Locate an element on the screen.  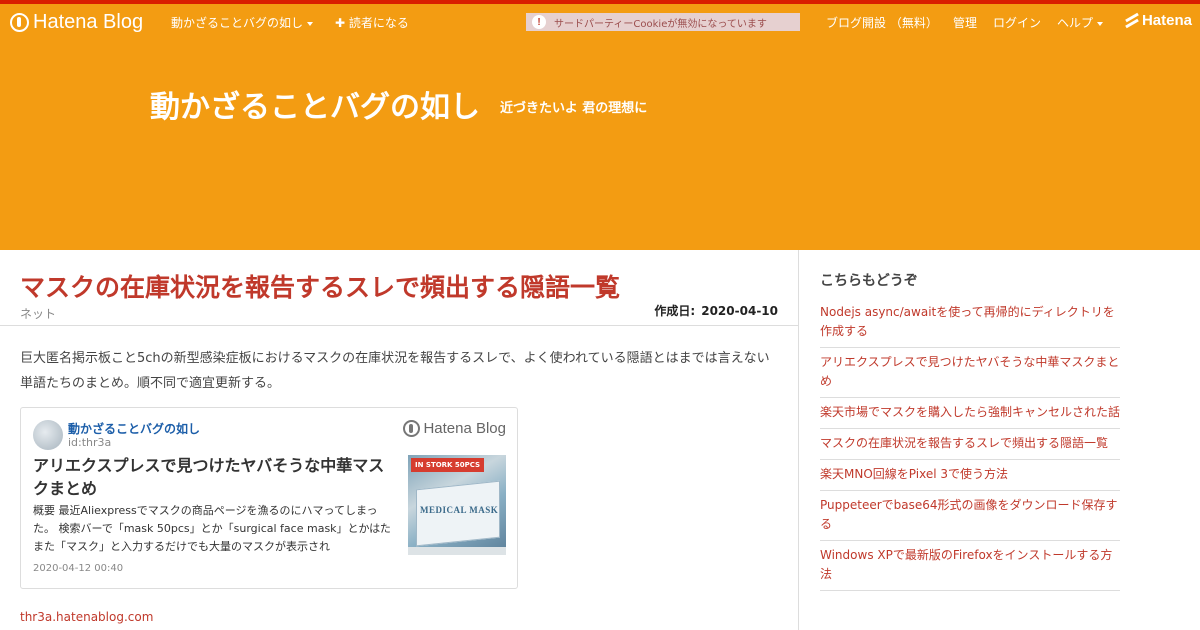
embed-user-id: id:thr3a is located at coordinates (90, 442).